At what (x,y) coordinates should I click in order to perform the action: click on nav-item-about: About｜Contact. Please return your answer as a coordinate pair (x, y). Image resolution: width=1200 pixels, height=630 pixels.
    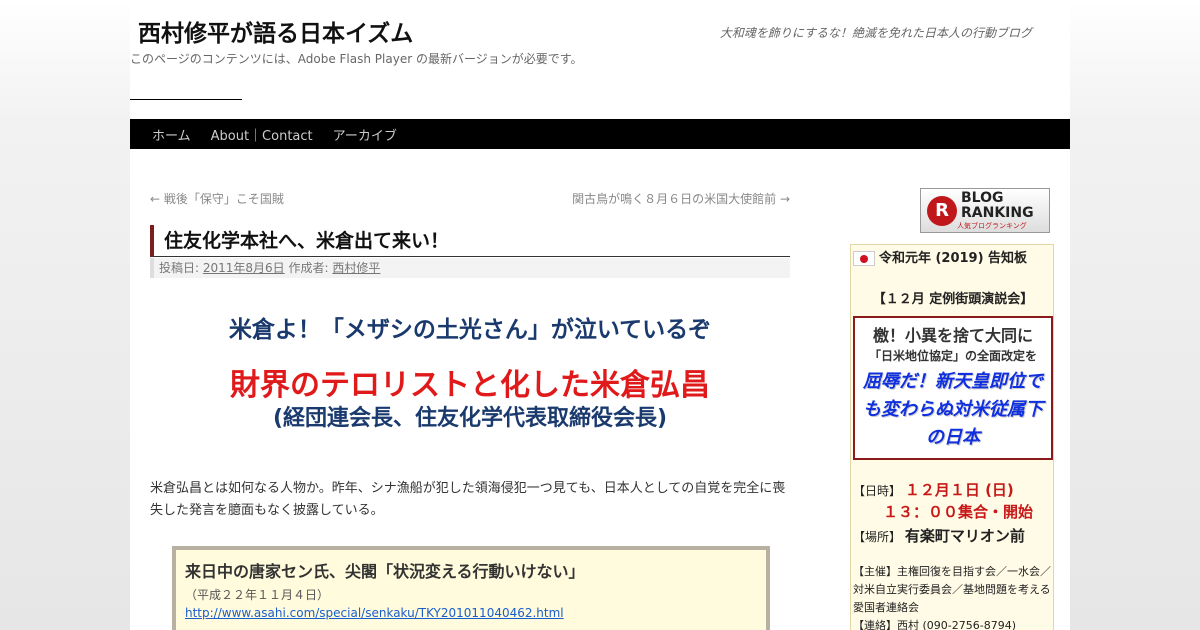
    Looking at the image, I should click on (262, 134).